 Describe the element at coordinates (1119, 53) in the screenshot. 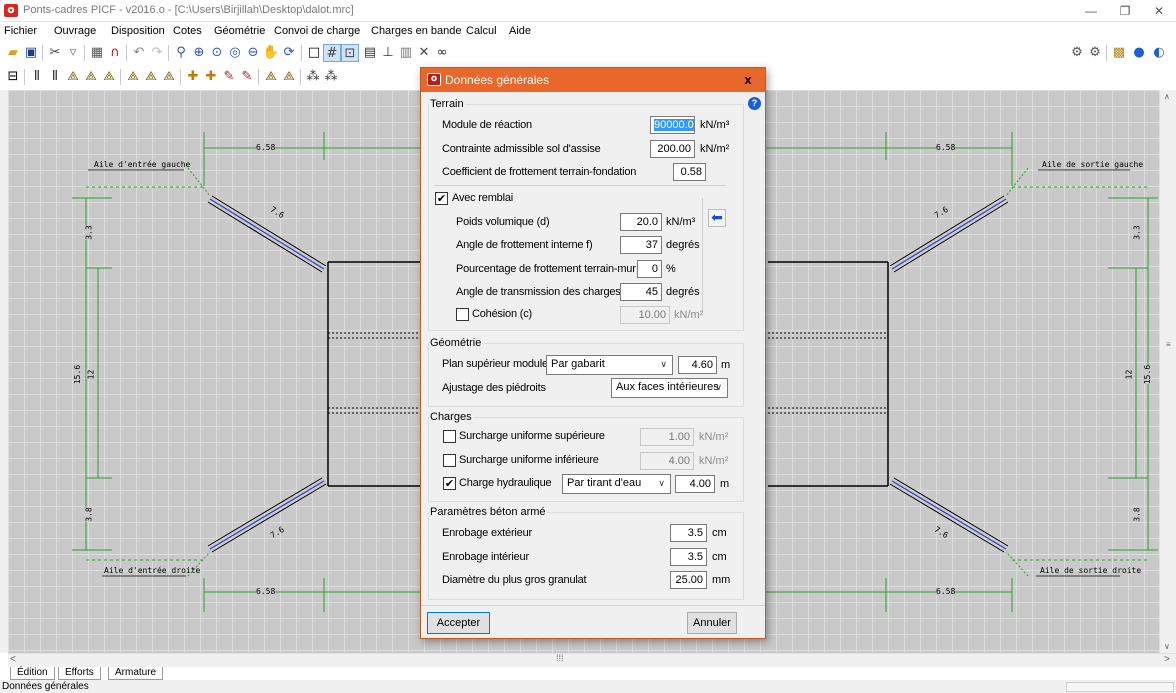

I see `calculate-icon: ▩` at that location.